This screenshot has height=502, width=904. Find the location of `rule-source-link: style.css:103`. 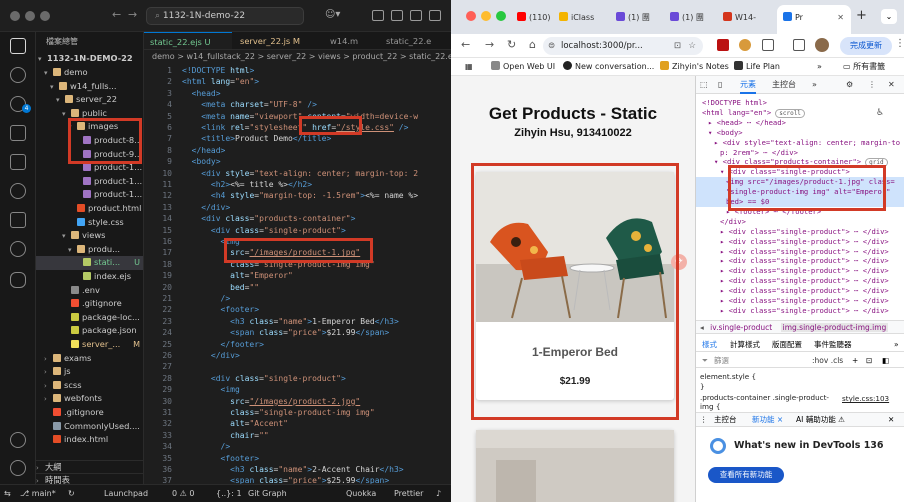

rule-source-link: style.css:103 is located at coordinates (865, 398).